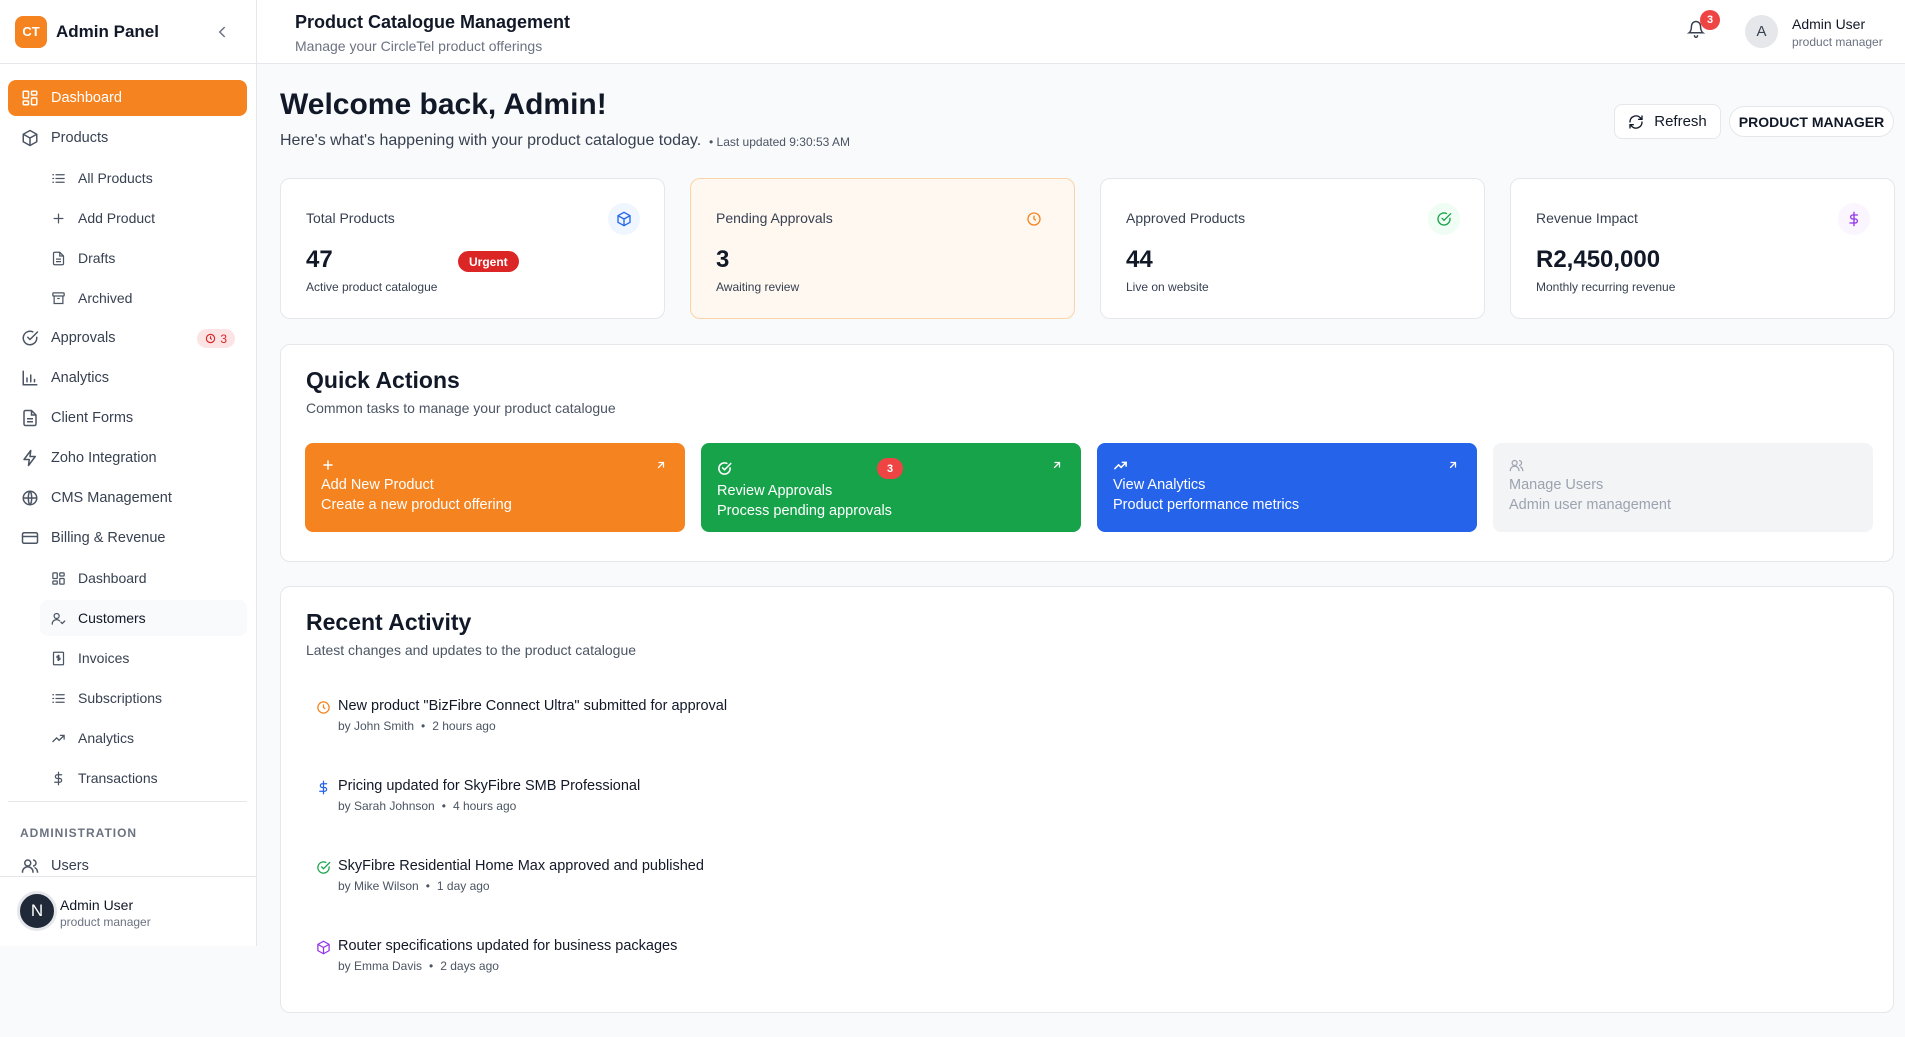 The image size is (1905, 1037). Describe the element at coordinates (723, 259) in the screenshot. I see `stat-value: 3` at that location.